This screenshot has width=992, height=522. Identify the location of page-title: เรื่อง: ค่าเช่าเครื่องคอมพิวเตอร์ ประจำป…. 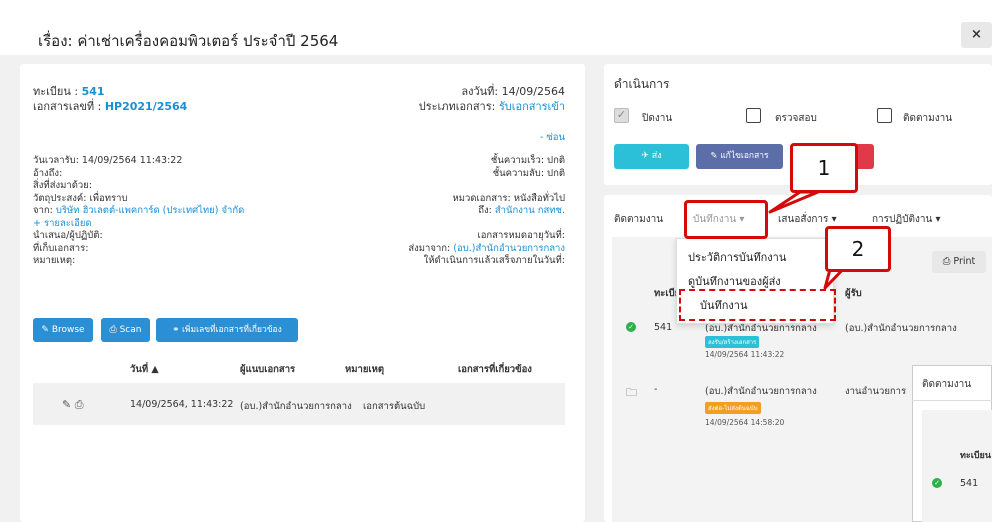
(188, 41).